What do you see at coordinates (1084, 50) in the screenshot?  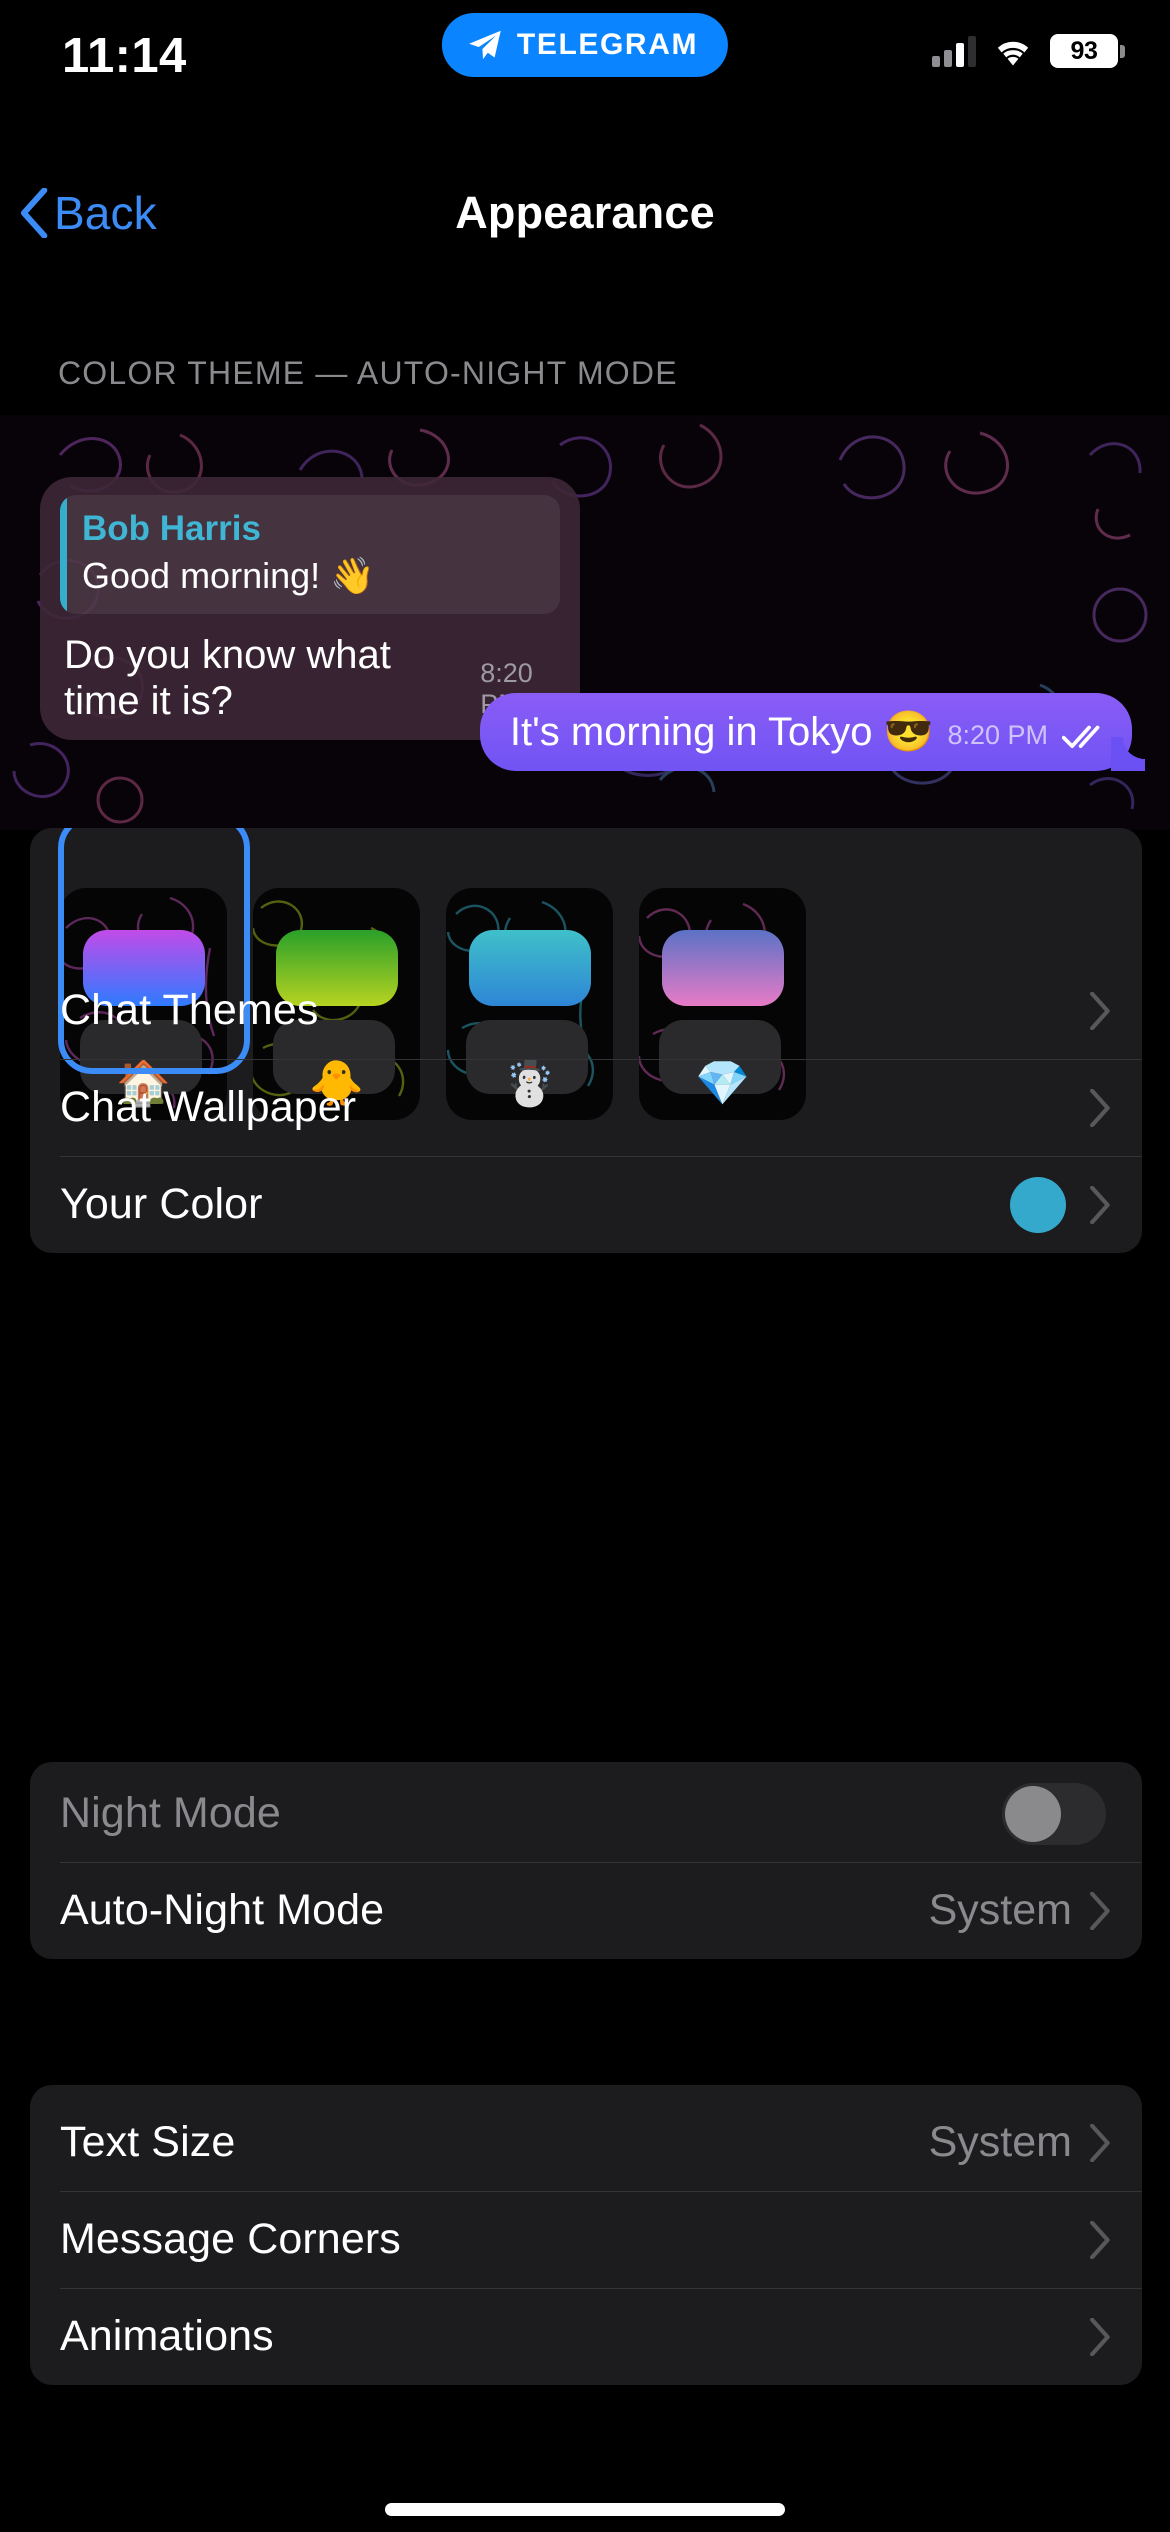 I see `battery-percent-label: 93` at bounding box center [1084, 50].